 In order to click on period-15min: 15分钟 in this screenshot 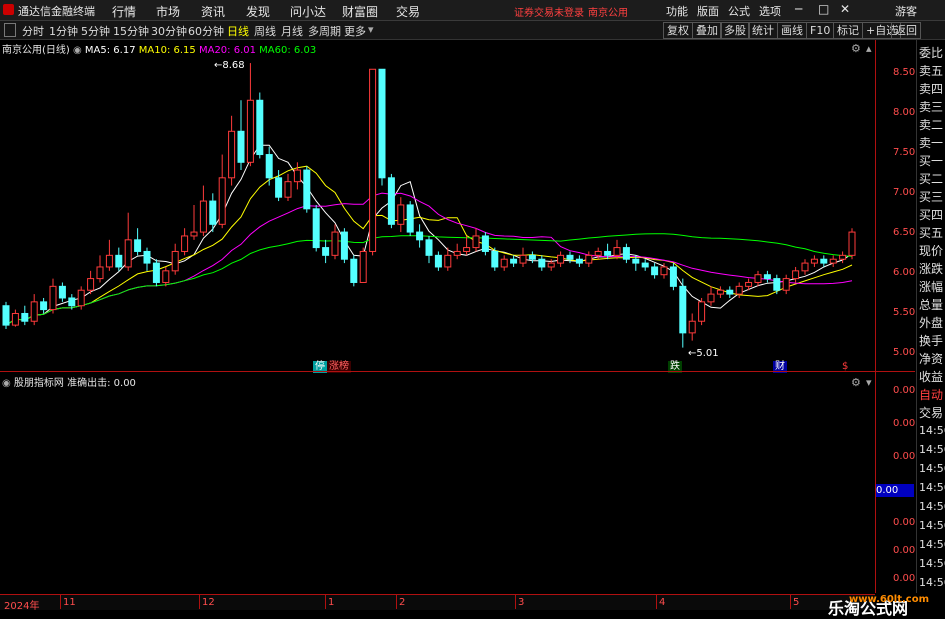, I will do `click(131, 31)`.